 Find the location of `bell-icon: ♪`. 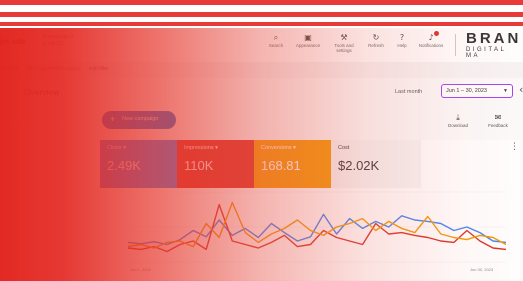

bell-icon: ♪ is located at coordinates (431, 37).